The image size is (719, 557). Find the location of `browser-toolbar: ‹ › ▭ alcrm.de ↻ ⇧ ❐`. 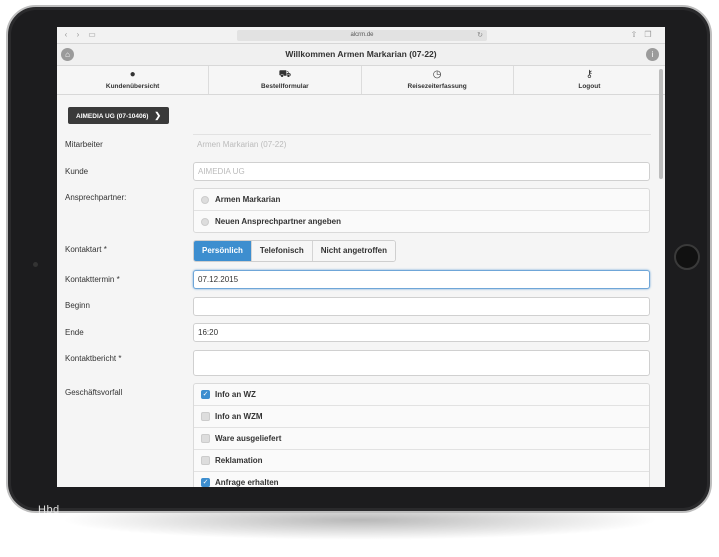

browser-toolbar: ‹ › ▭ alcrm.de ↻ ⇧ ❐ is located at coordinates (361, 35).